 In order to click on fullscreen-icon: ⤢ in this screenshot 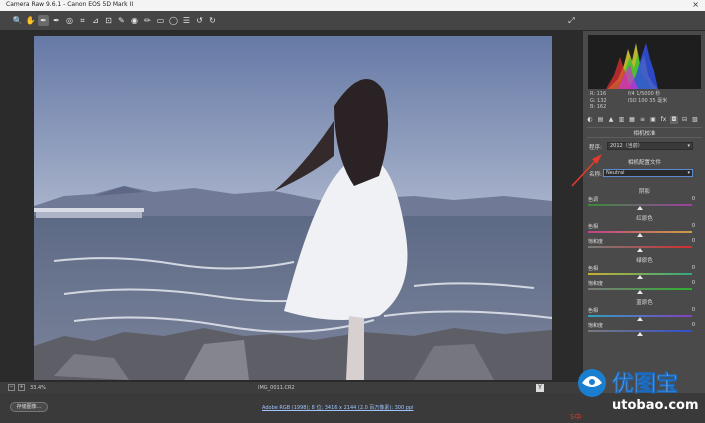, I will do `click(571, 20)`.